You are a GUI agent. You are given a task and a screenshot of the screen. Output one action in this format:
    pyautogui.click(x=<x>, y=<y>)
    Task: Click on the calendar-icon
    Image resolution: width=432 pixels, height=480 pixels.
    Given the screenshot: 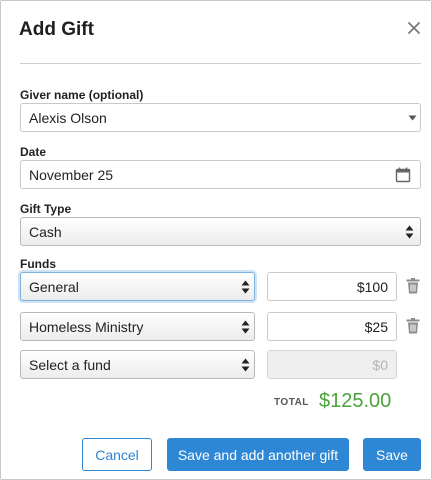 What is the action you would take?
    pyautogui.click(x=403, y=175)
    